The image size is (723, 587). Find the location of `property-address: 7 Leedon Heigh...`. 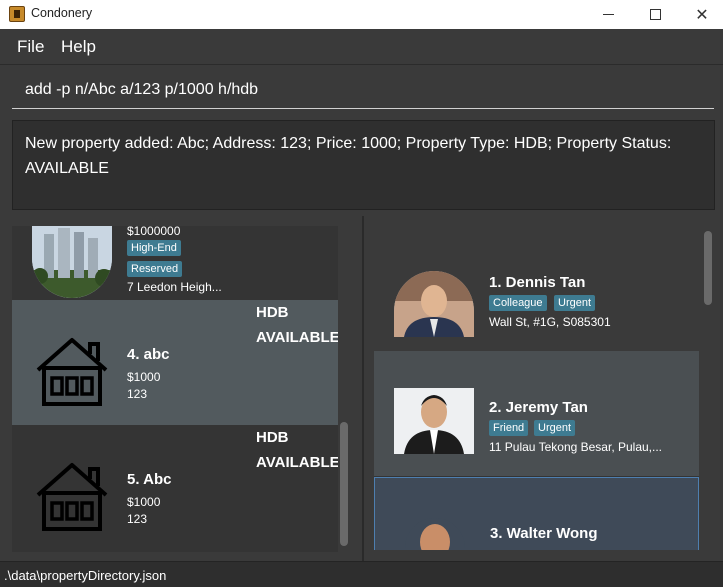

property-address: 7 Leedon Heigh... is located at coordinates (174, 287).